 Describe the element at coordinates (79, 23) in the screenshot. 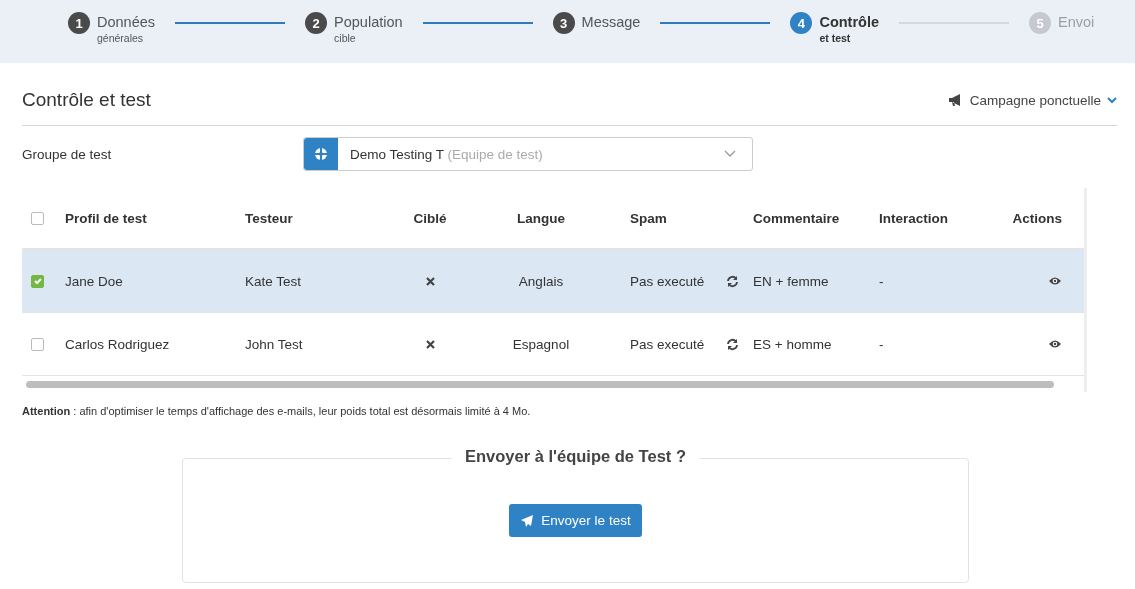

I see `step-number: 1` at that location.